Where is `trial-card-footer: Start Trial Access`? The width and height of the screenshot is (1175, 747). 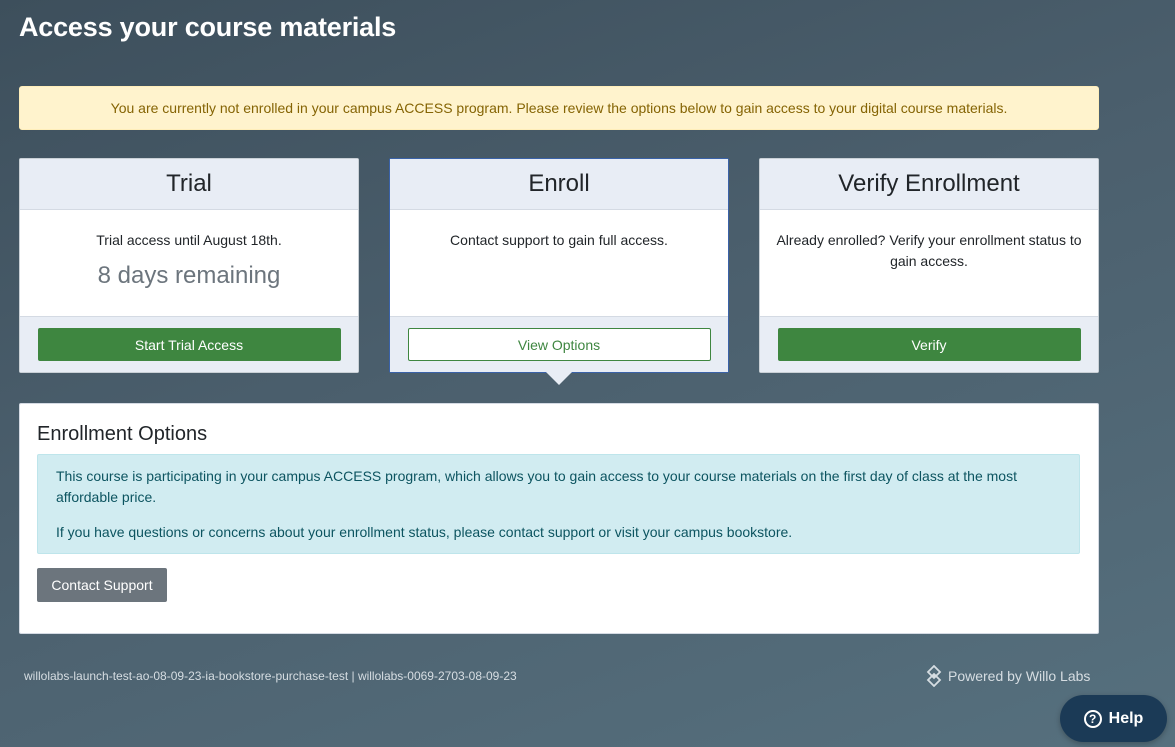 trial-card-footer: Start Trial Access is located at coordinates (189, 344).